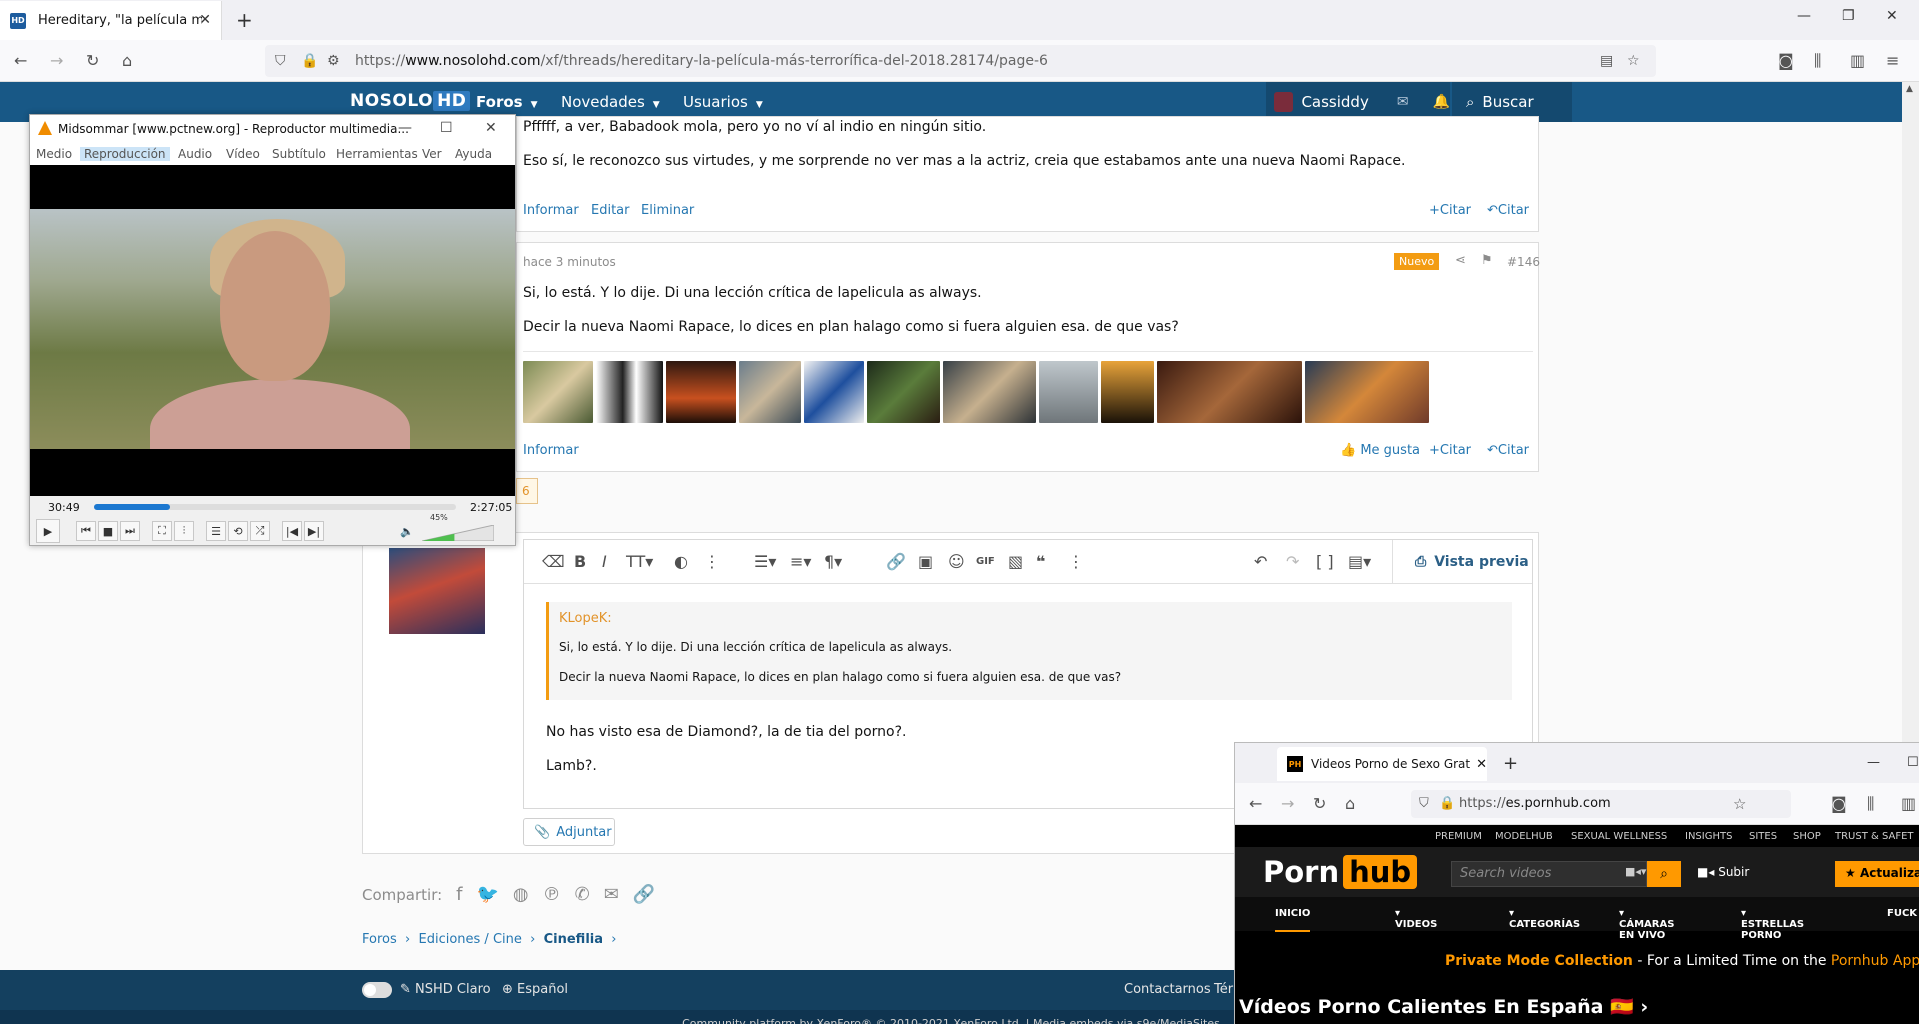  I want to click on reddit-icon: ◍, so click(521, 894).